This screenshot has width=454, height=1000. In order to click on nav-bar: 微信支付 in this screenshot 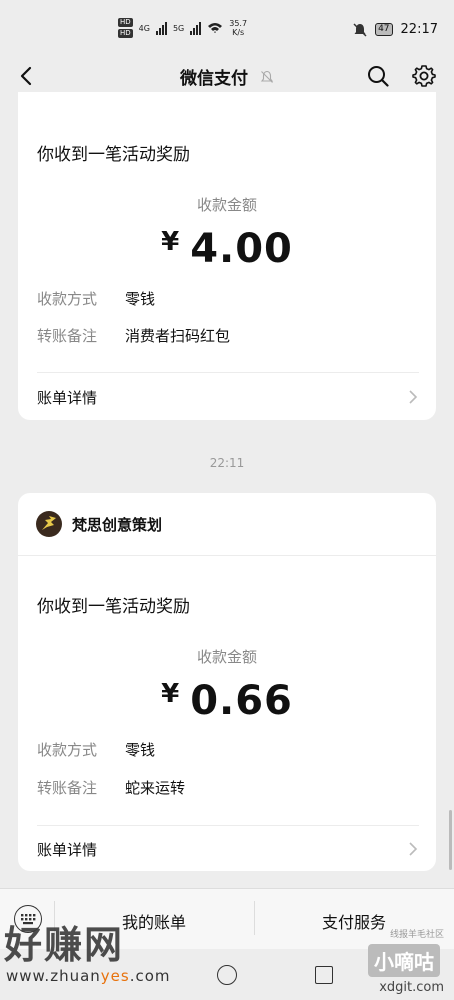, I will do `click(227, 76)`.